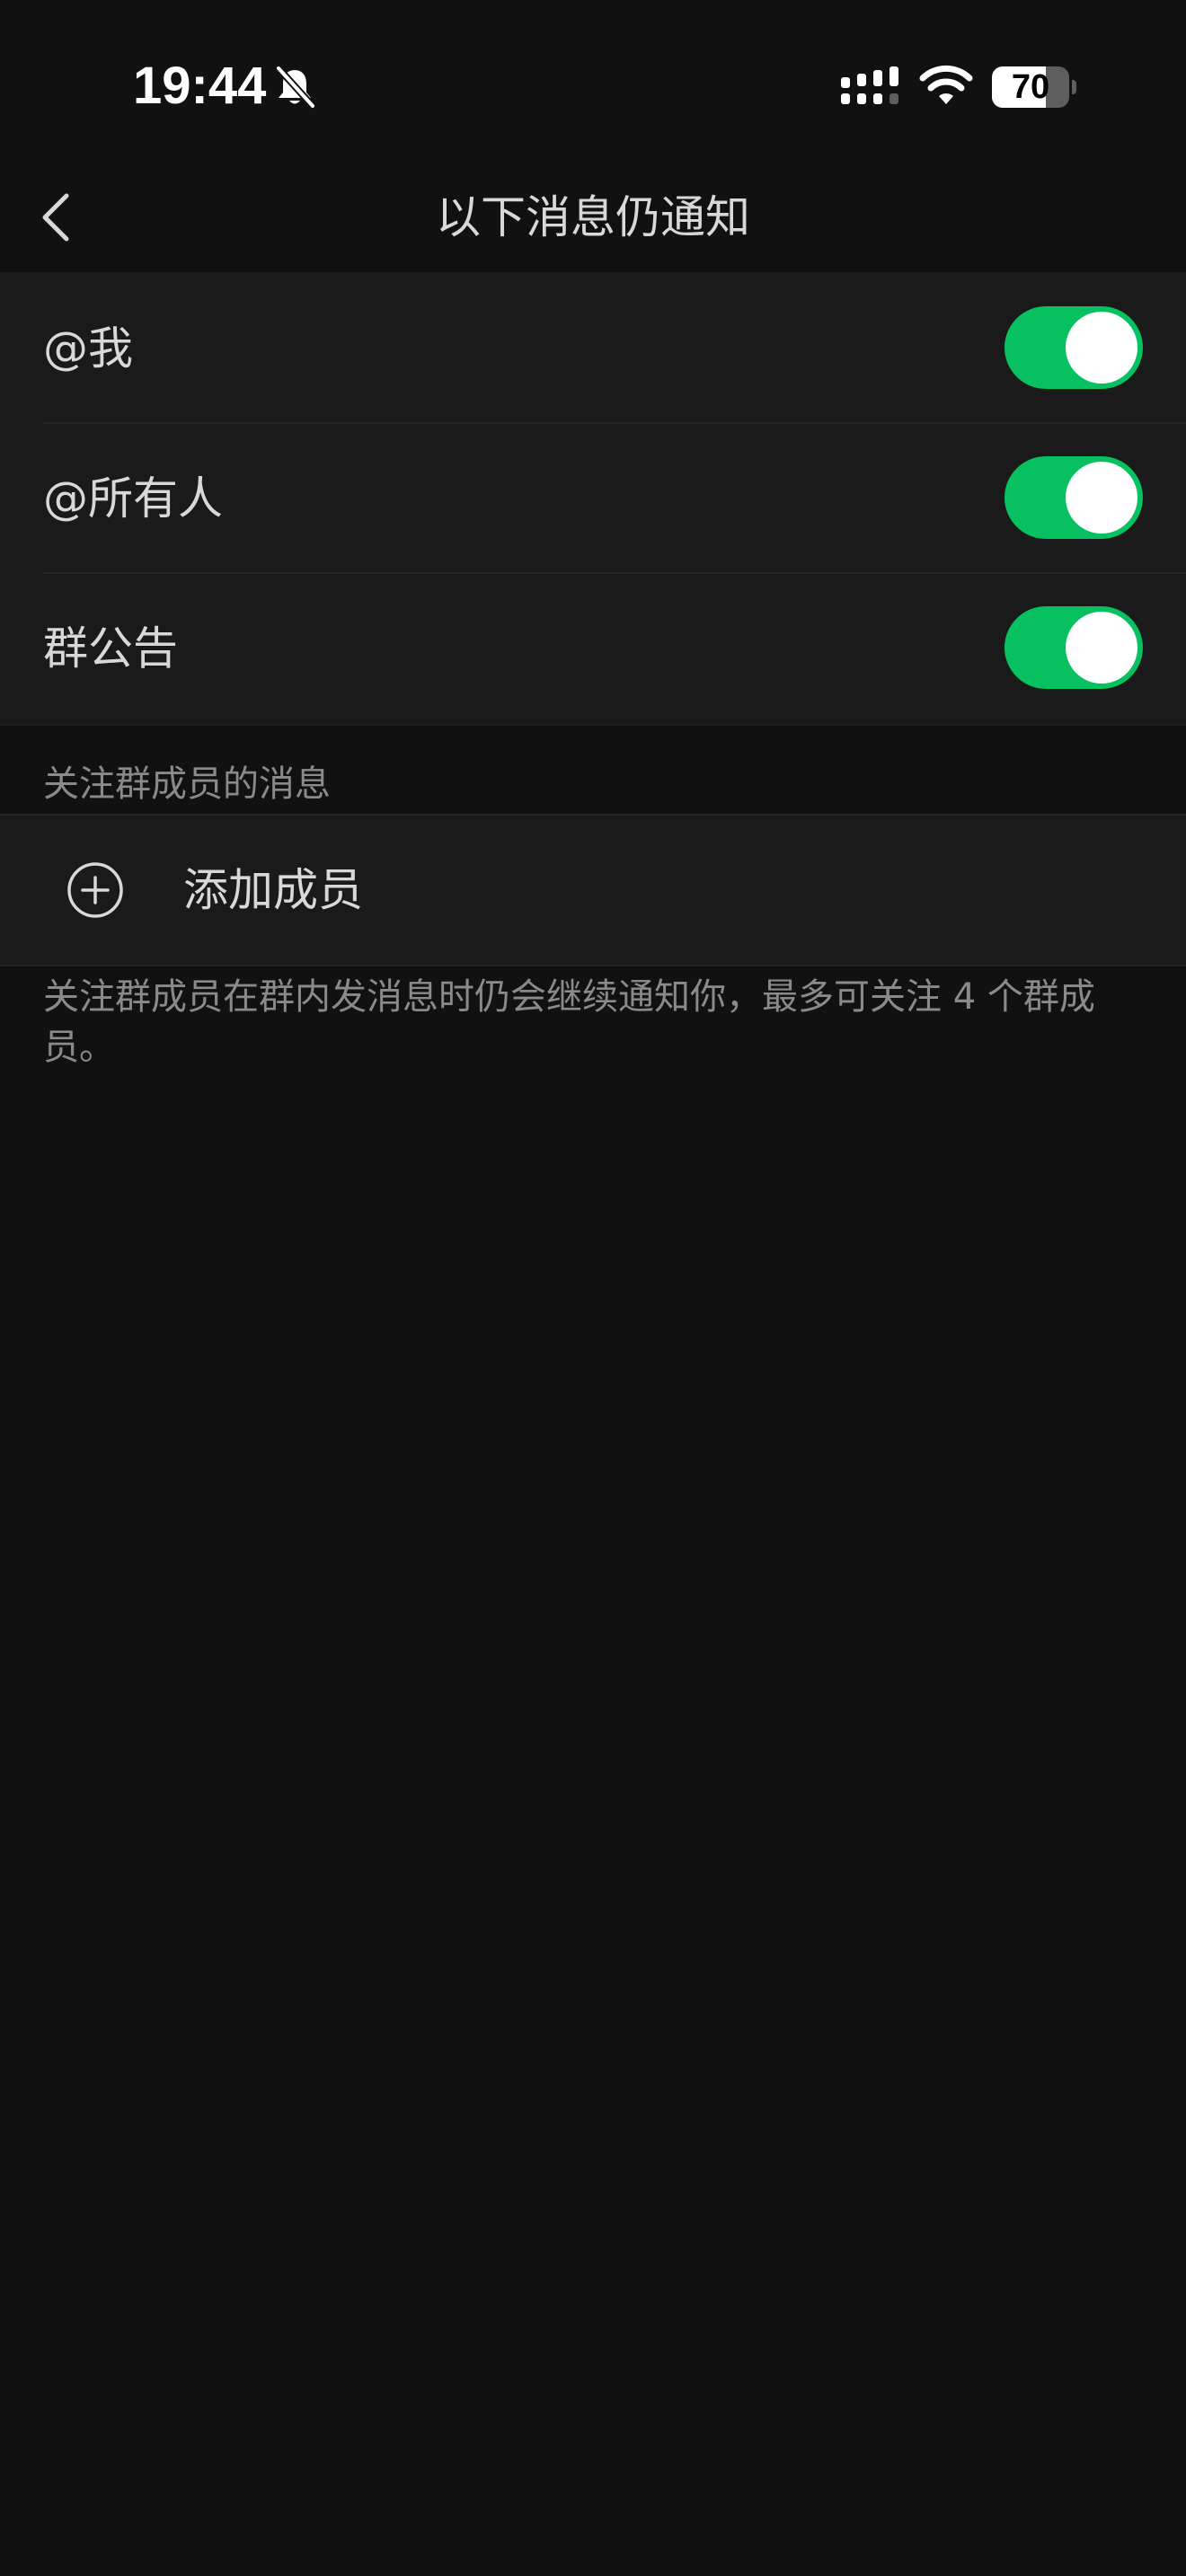 The image size is (1186, 2576). What do you see at coordinates (200, 86) in the screenshot?
I see `status-time: 19:44` at bounding box center [200, 86].